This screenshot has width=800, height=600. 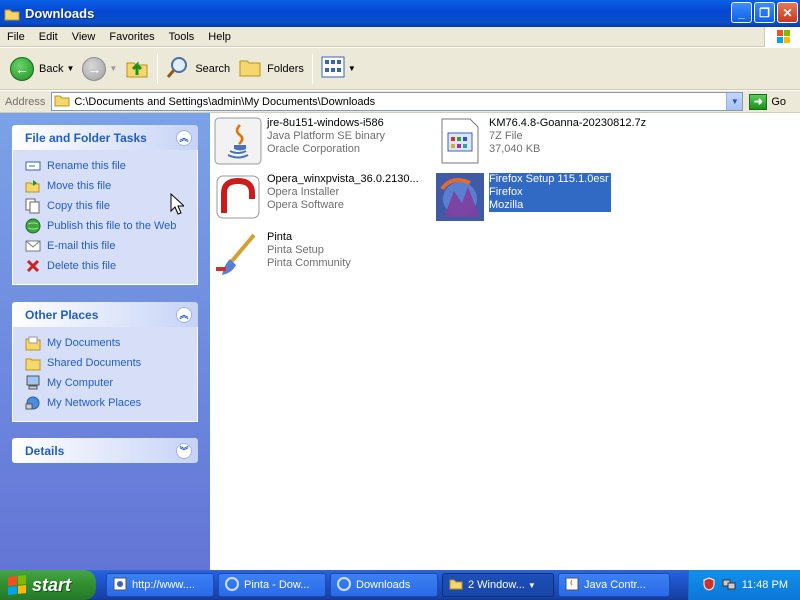 What do you see at coordinates (16, 37) in the screenshot?
I see `menu-file: File` at bounding box center [16, 37].